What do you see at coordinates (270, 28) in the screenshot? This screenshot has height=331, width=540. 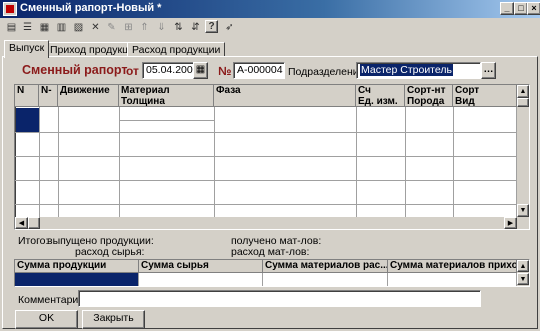 I see `toolbar: ▤ ☰ ▦ ▥ ▨ ✕ ✎ ⊞ ⇑ ⇓ ⇅ ⇵ ? ➶` at bounding box center [270, 28].